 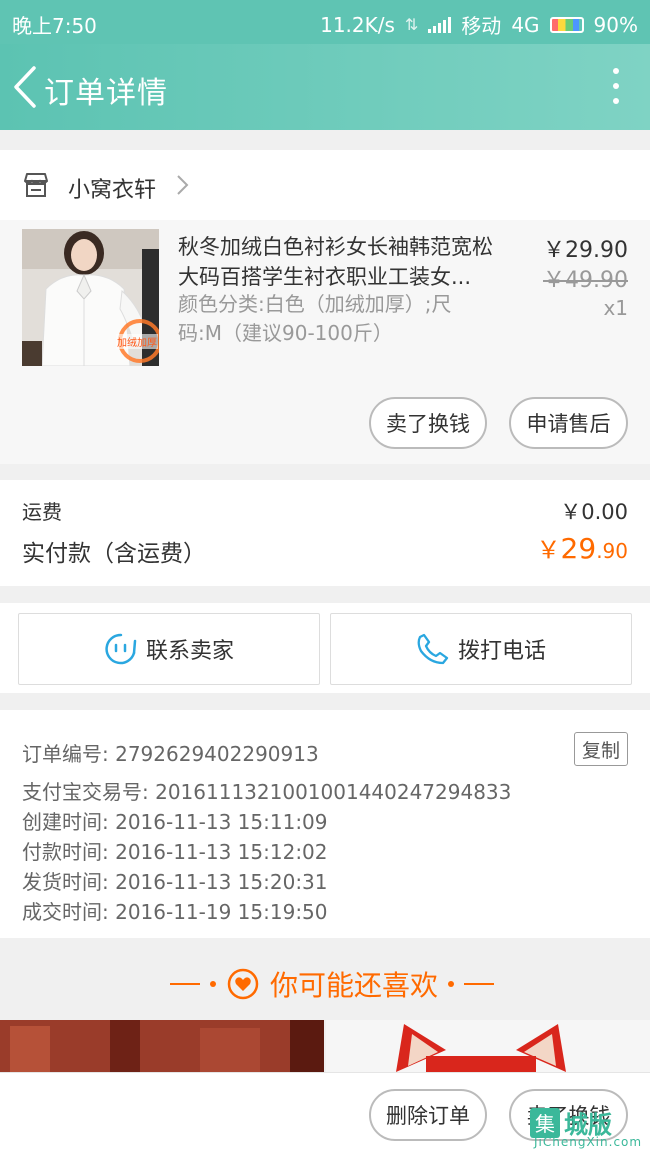 I want to click on sell-for-cash-button: 卖了换钱, so click(x=428, y=423).